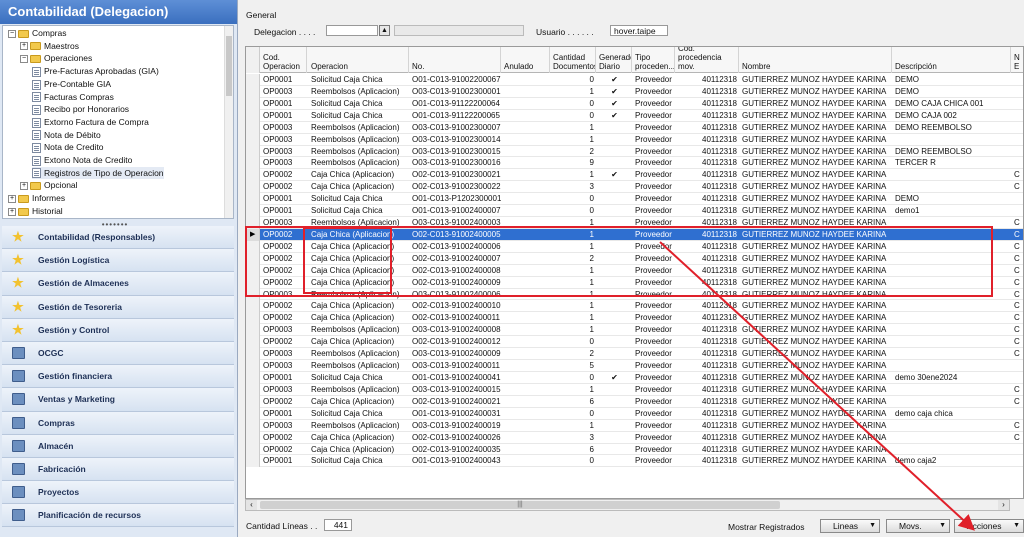 The height and width of the screenshot is (537, 1024). I want to click on cell-cant: 5, so click(573, 366).